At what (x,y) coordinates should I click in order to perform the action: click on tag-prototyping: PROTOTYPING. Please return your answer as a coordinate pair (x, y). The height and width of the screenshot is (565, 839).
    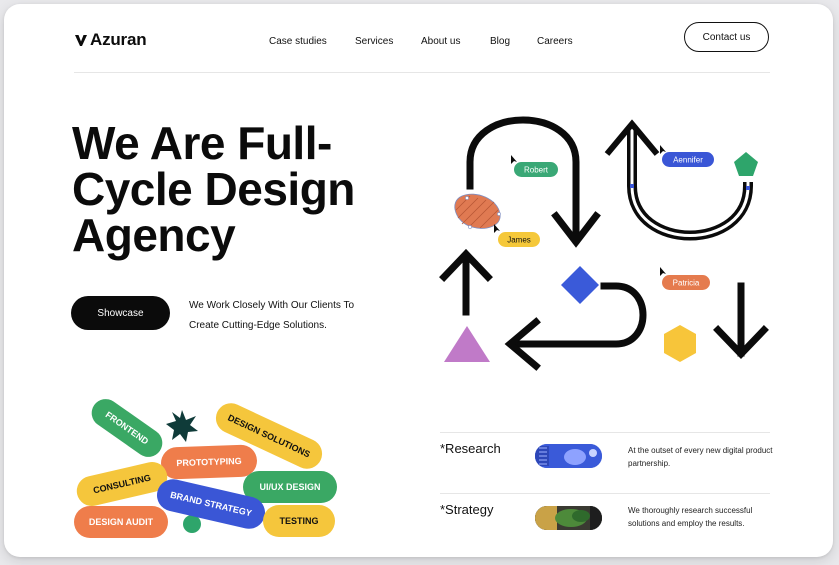
    Looking at the image, I should click on (208, 462).